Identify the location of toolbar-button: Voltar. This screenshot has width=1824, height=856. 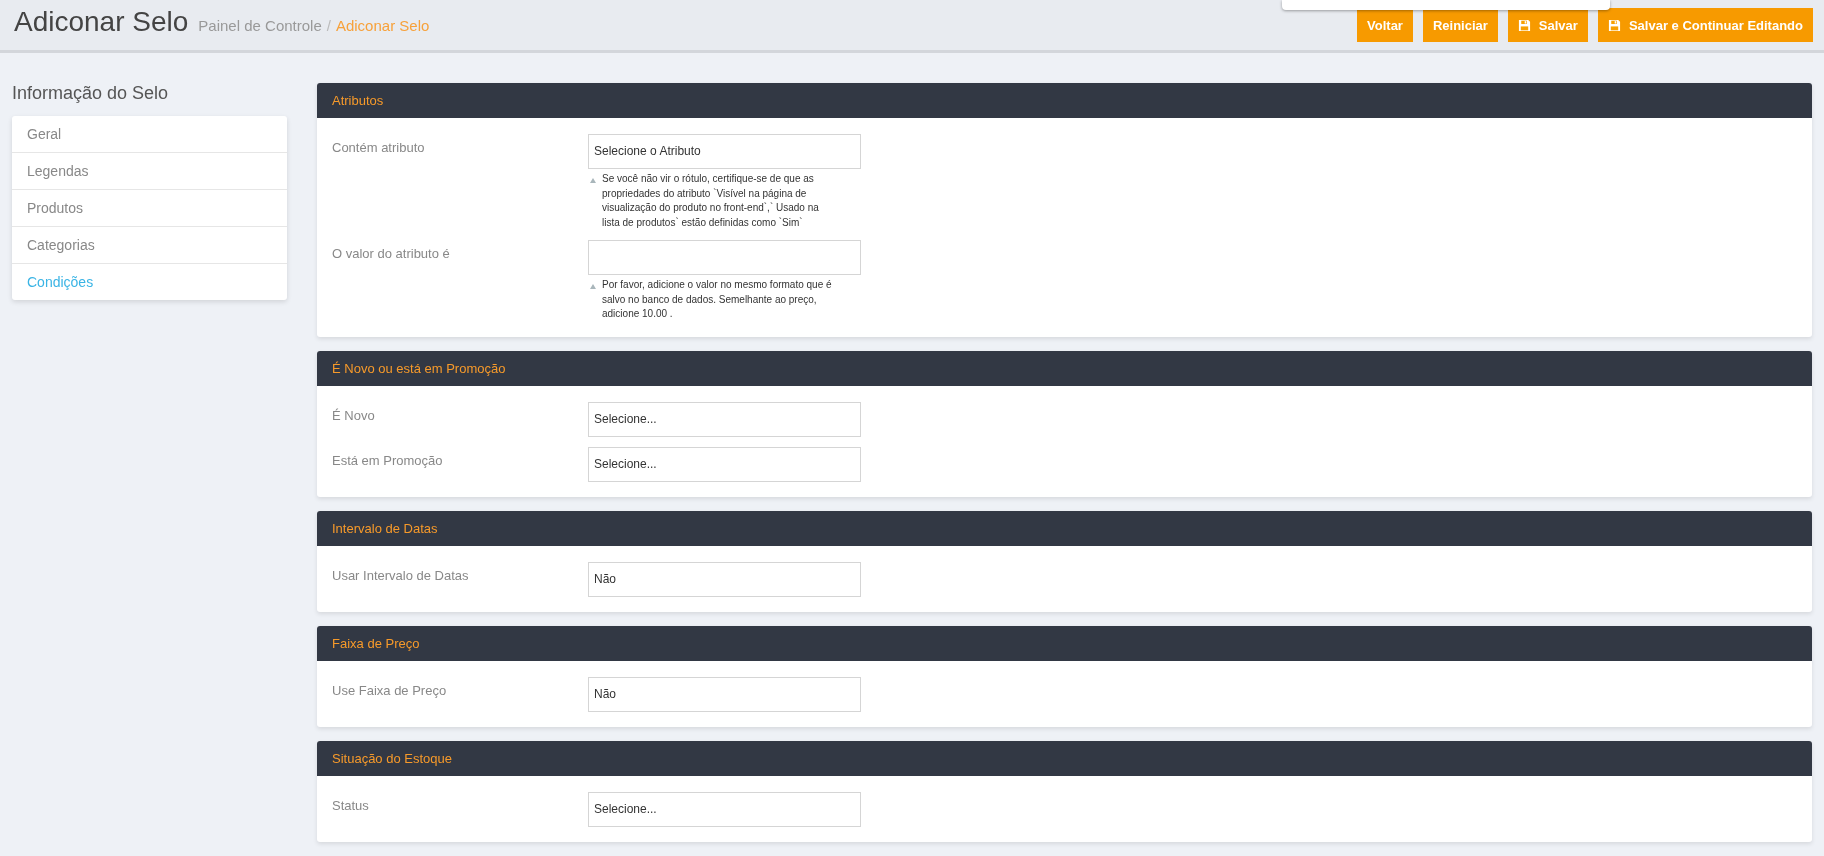
(1385, 25).